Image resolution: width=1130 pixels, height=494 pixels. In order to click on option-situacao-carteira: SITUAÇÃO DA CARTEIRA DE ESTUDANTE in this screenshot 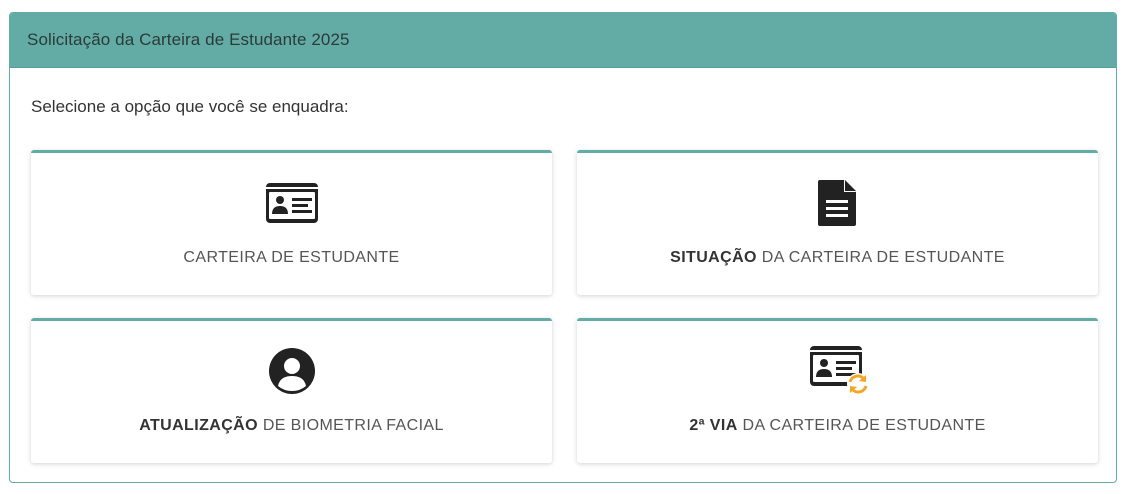, I will do `click(837, 222)`.